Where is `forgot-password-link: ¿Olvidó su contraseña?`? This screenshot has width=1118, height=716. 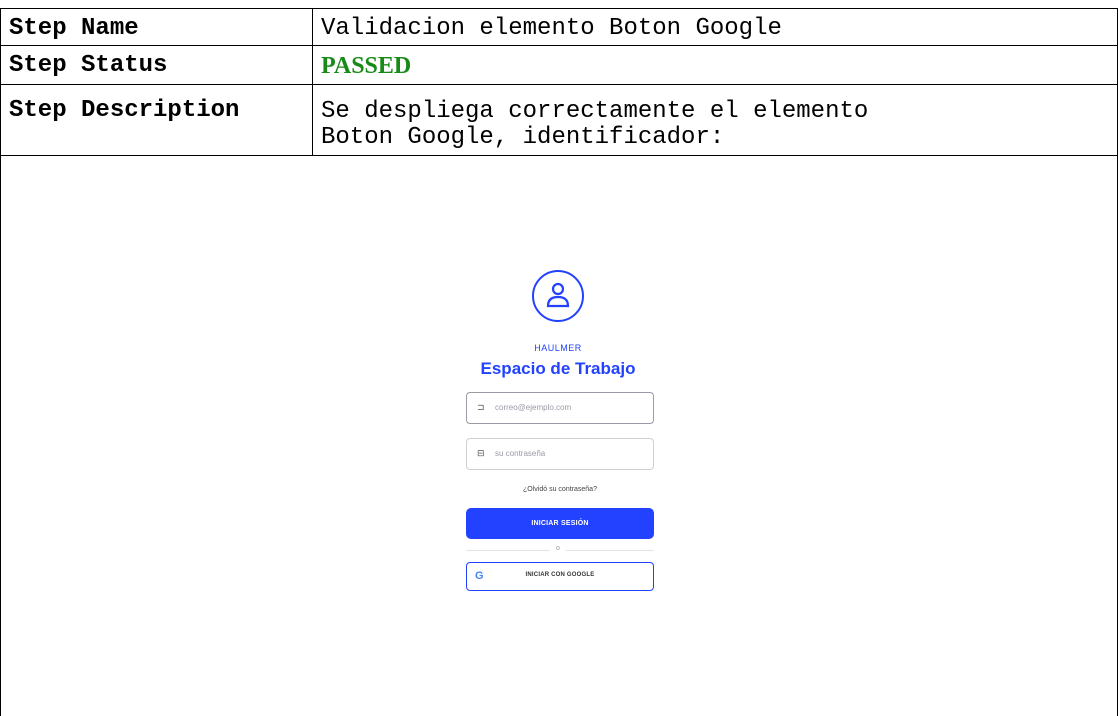
forgot-password-link: ¿Olvidó su contraseña? is located at coordinates (560, 489).